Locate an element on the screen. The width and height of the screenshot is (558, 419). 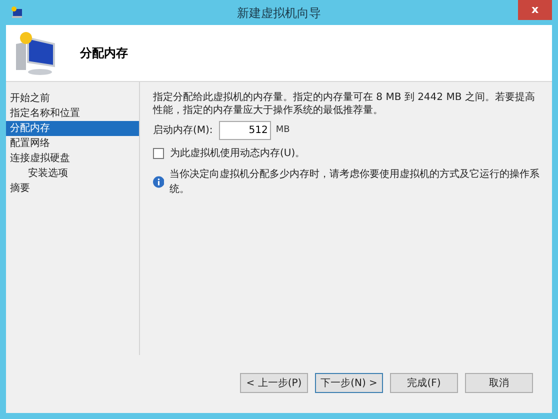
computer-icon is located at coordinates (36, 53).